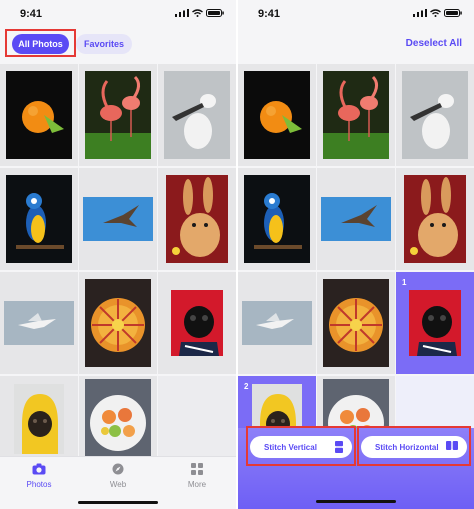  I want to click on annotation-highlight-all-photos, so click(40, 43).